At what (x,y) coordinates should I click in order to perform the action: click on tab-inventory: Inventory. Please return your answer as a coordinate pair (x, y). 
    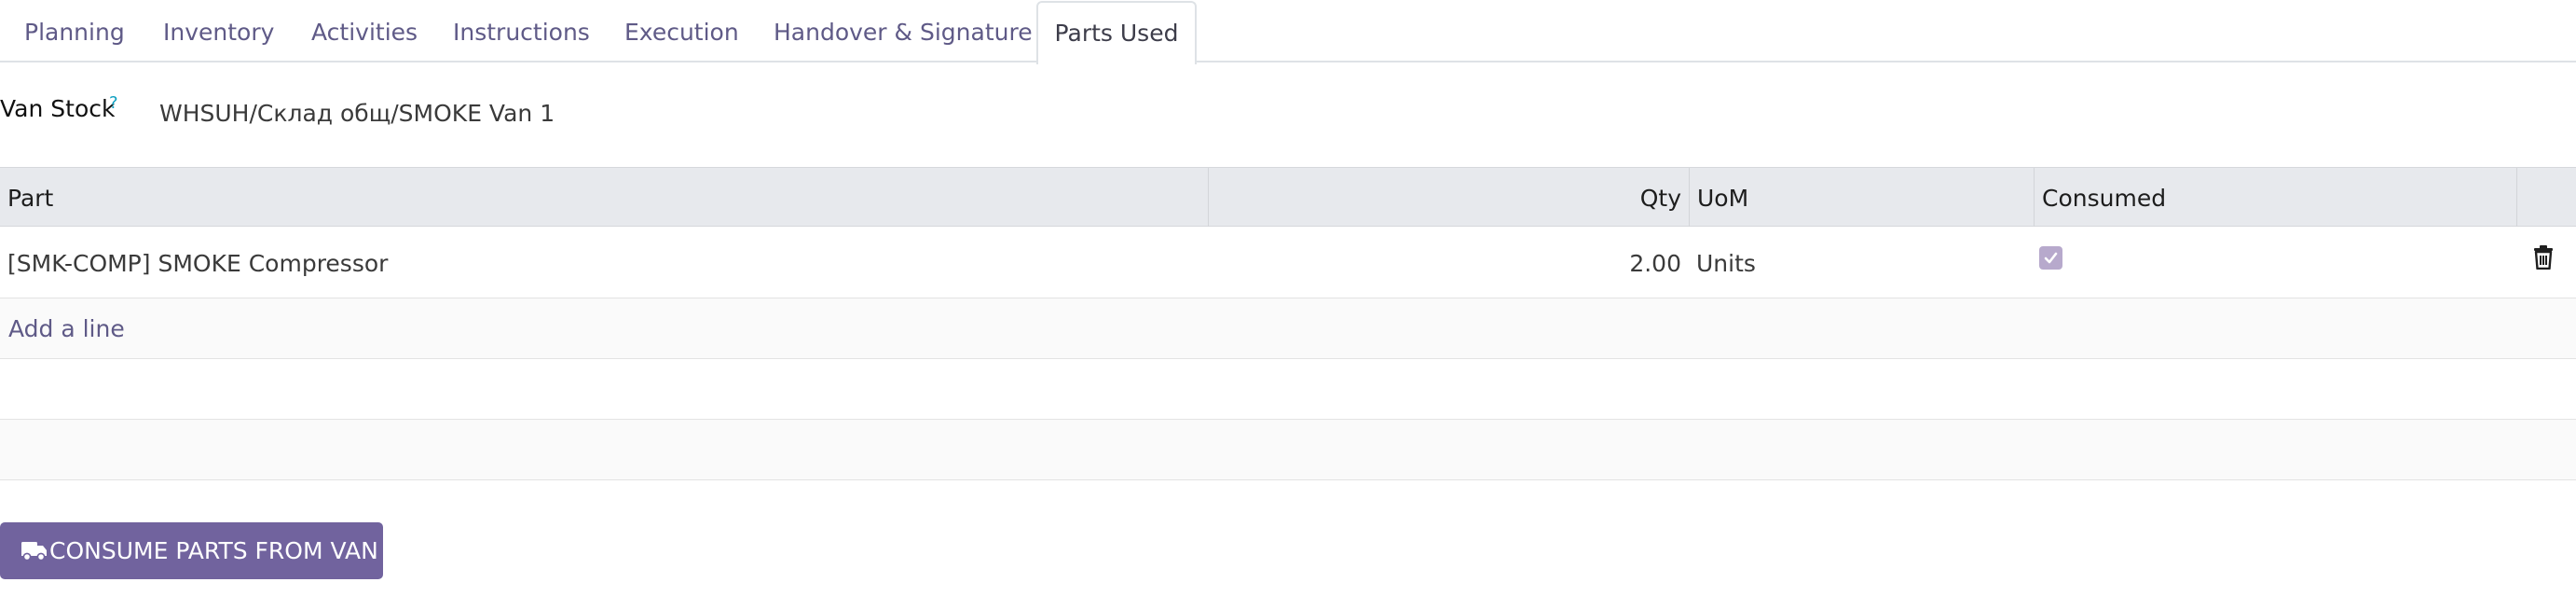
    Looking at the image, I should click on (218, 31).